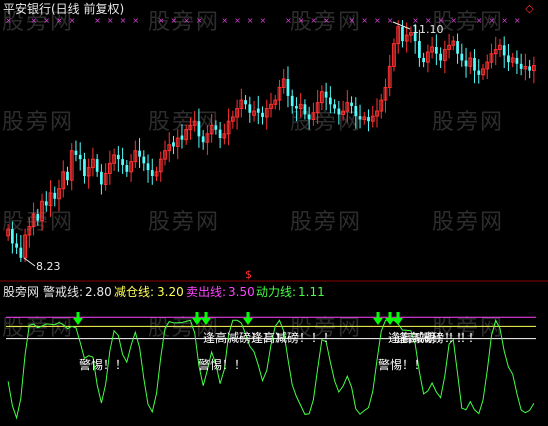  I want to click on reduce-line-value: 3.20, so click(170, 292).